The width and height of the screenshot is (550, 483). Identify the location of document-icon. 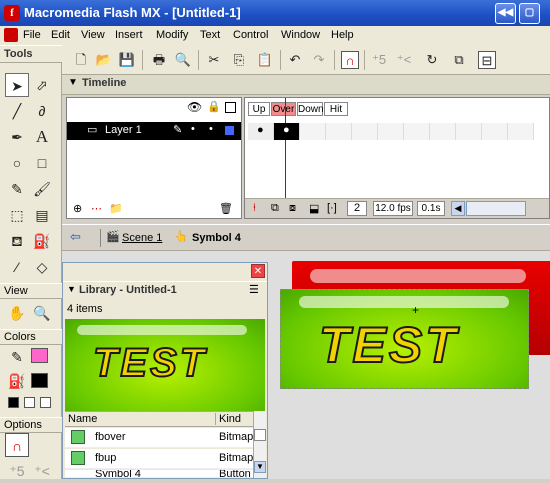
(11, 35).